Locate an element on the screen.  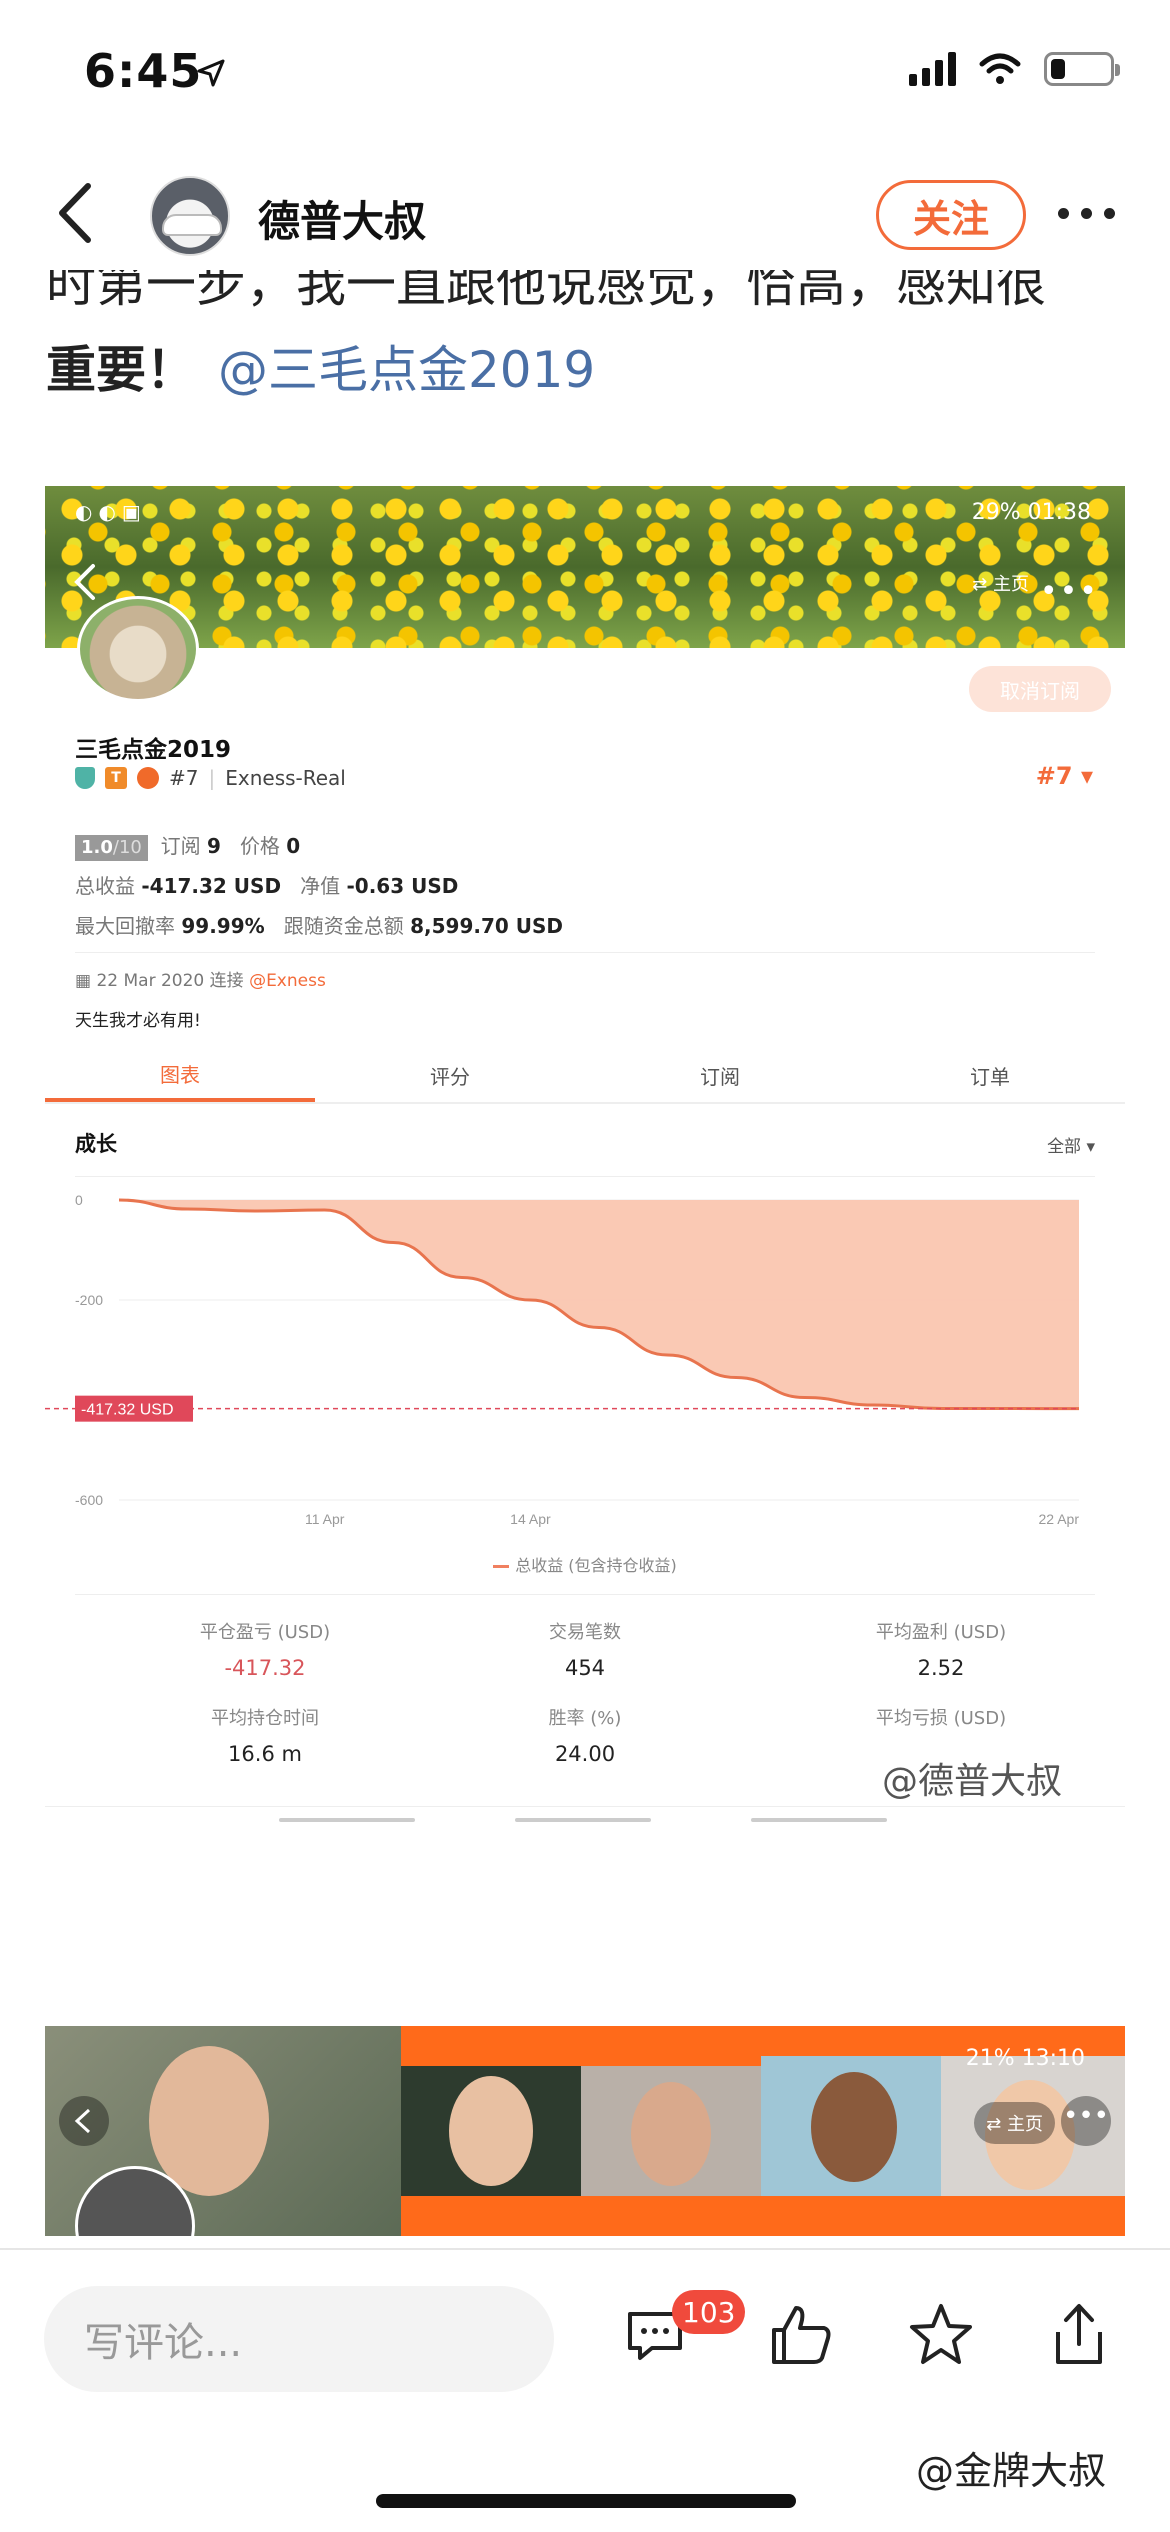
bottom-action-bar: 写评论... 103 @金牌大叔 is located at coordinates (585, 2390).